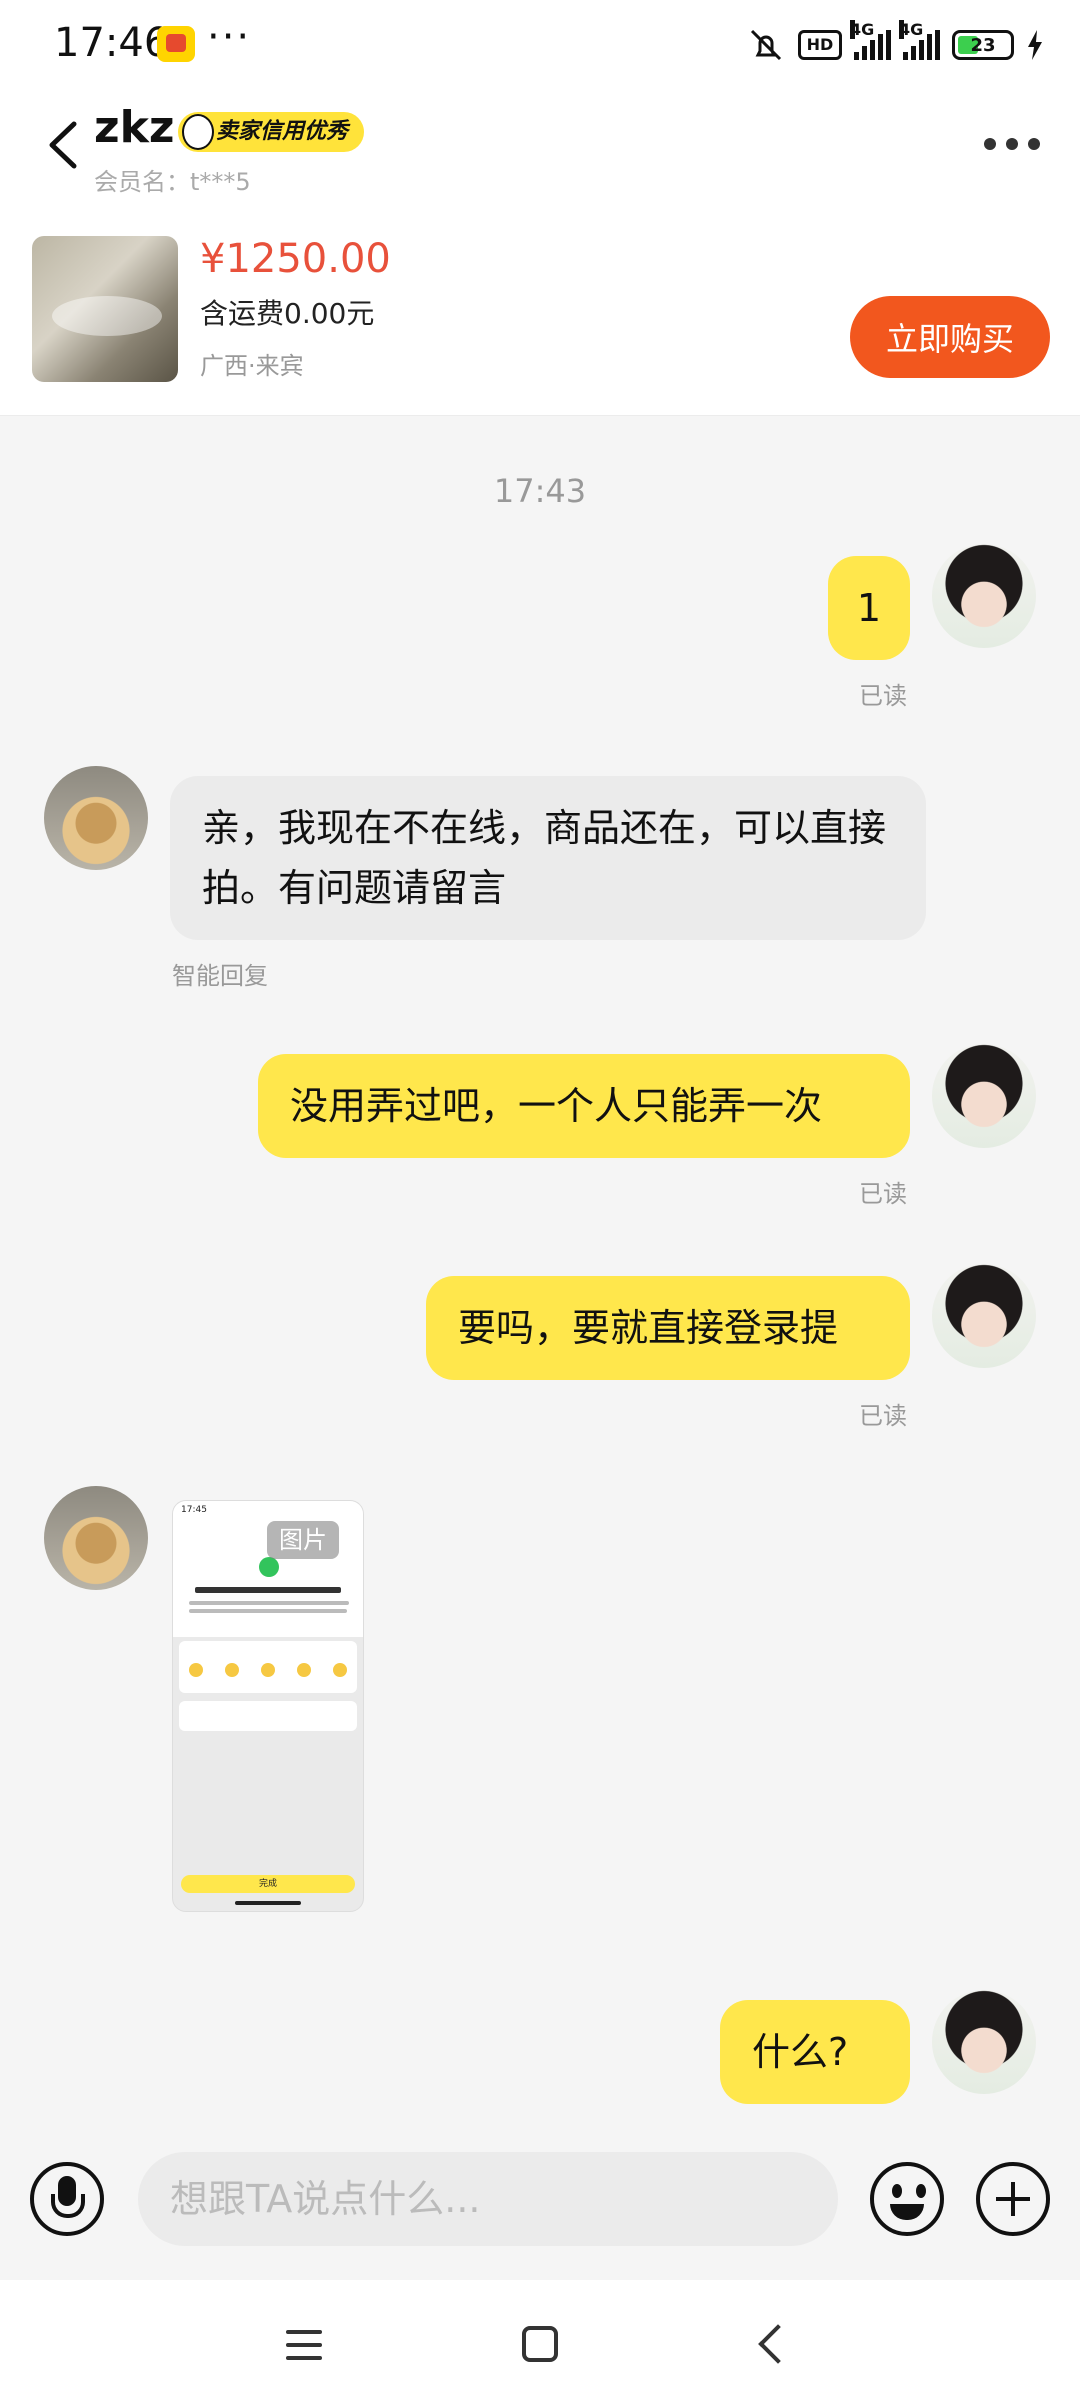 This screenshot has width=1080, height=2400. I want to click on message-bubble-received: 亲，我现在不在线，商品还在，可以直接拍。有问题请留言, so click(548, 858).